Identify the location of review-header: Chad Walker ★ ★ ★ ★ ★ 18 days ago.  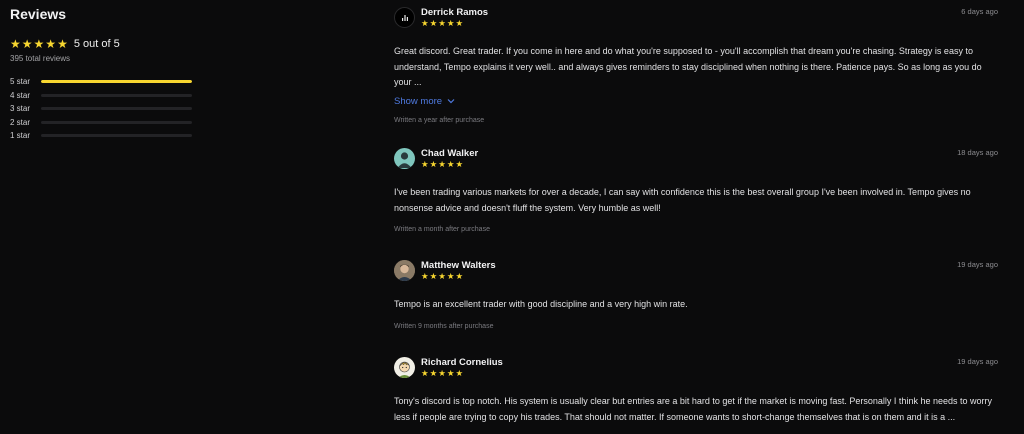
(697, 160).